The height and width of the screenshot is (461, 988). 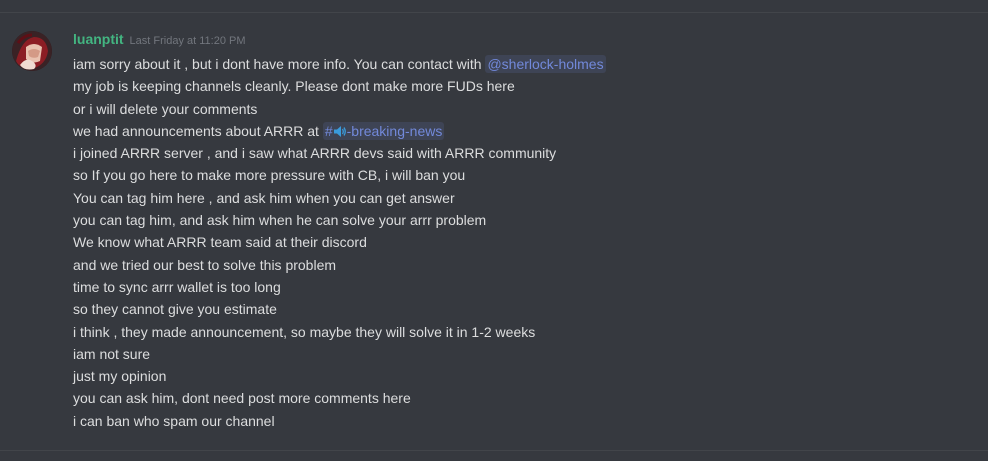 What do you see at coordinates (174, 420) in the screenshot?
I see `message-line: i can ban who spam our channel` at bounding box center [174, 420].